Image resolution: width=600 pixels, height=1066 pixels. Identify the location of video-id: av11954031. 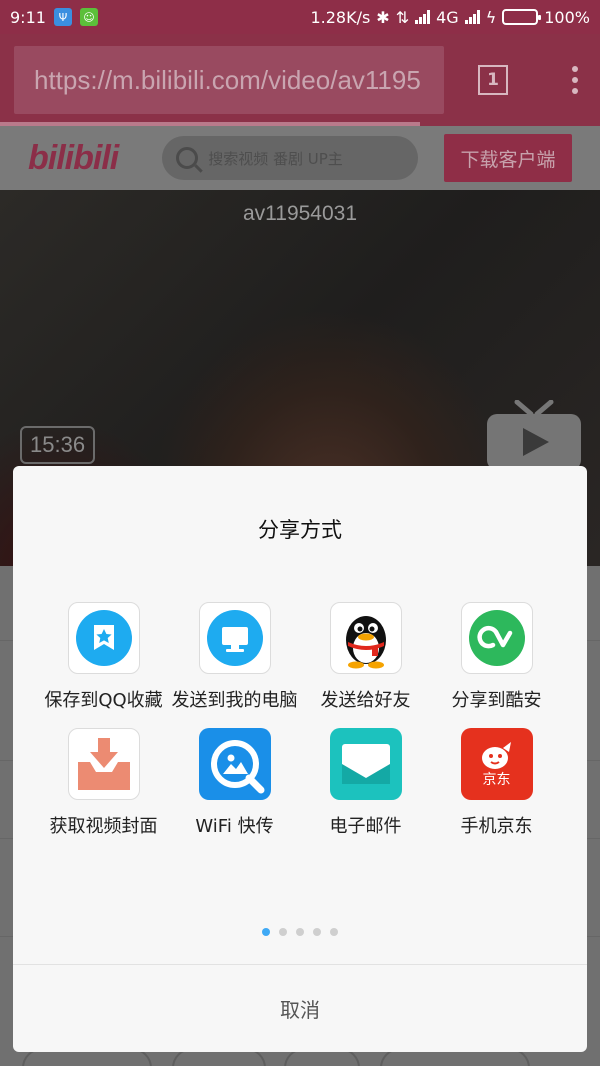
(300, 213).